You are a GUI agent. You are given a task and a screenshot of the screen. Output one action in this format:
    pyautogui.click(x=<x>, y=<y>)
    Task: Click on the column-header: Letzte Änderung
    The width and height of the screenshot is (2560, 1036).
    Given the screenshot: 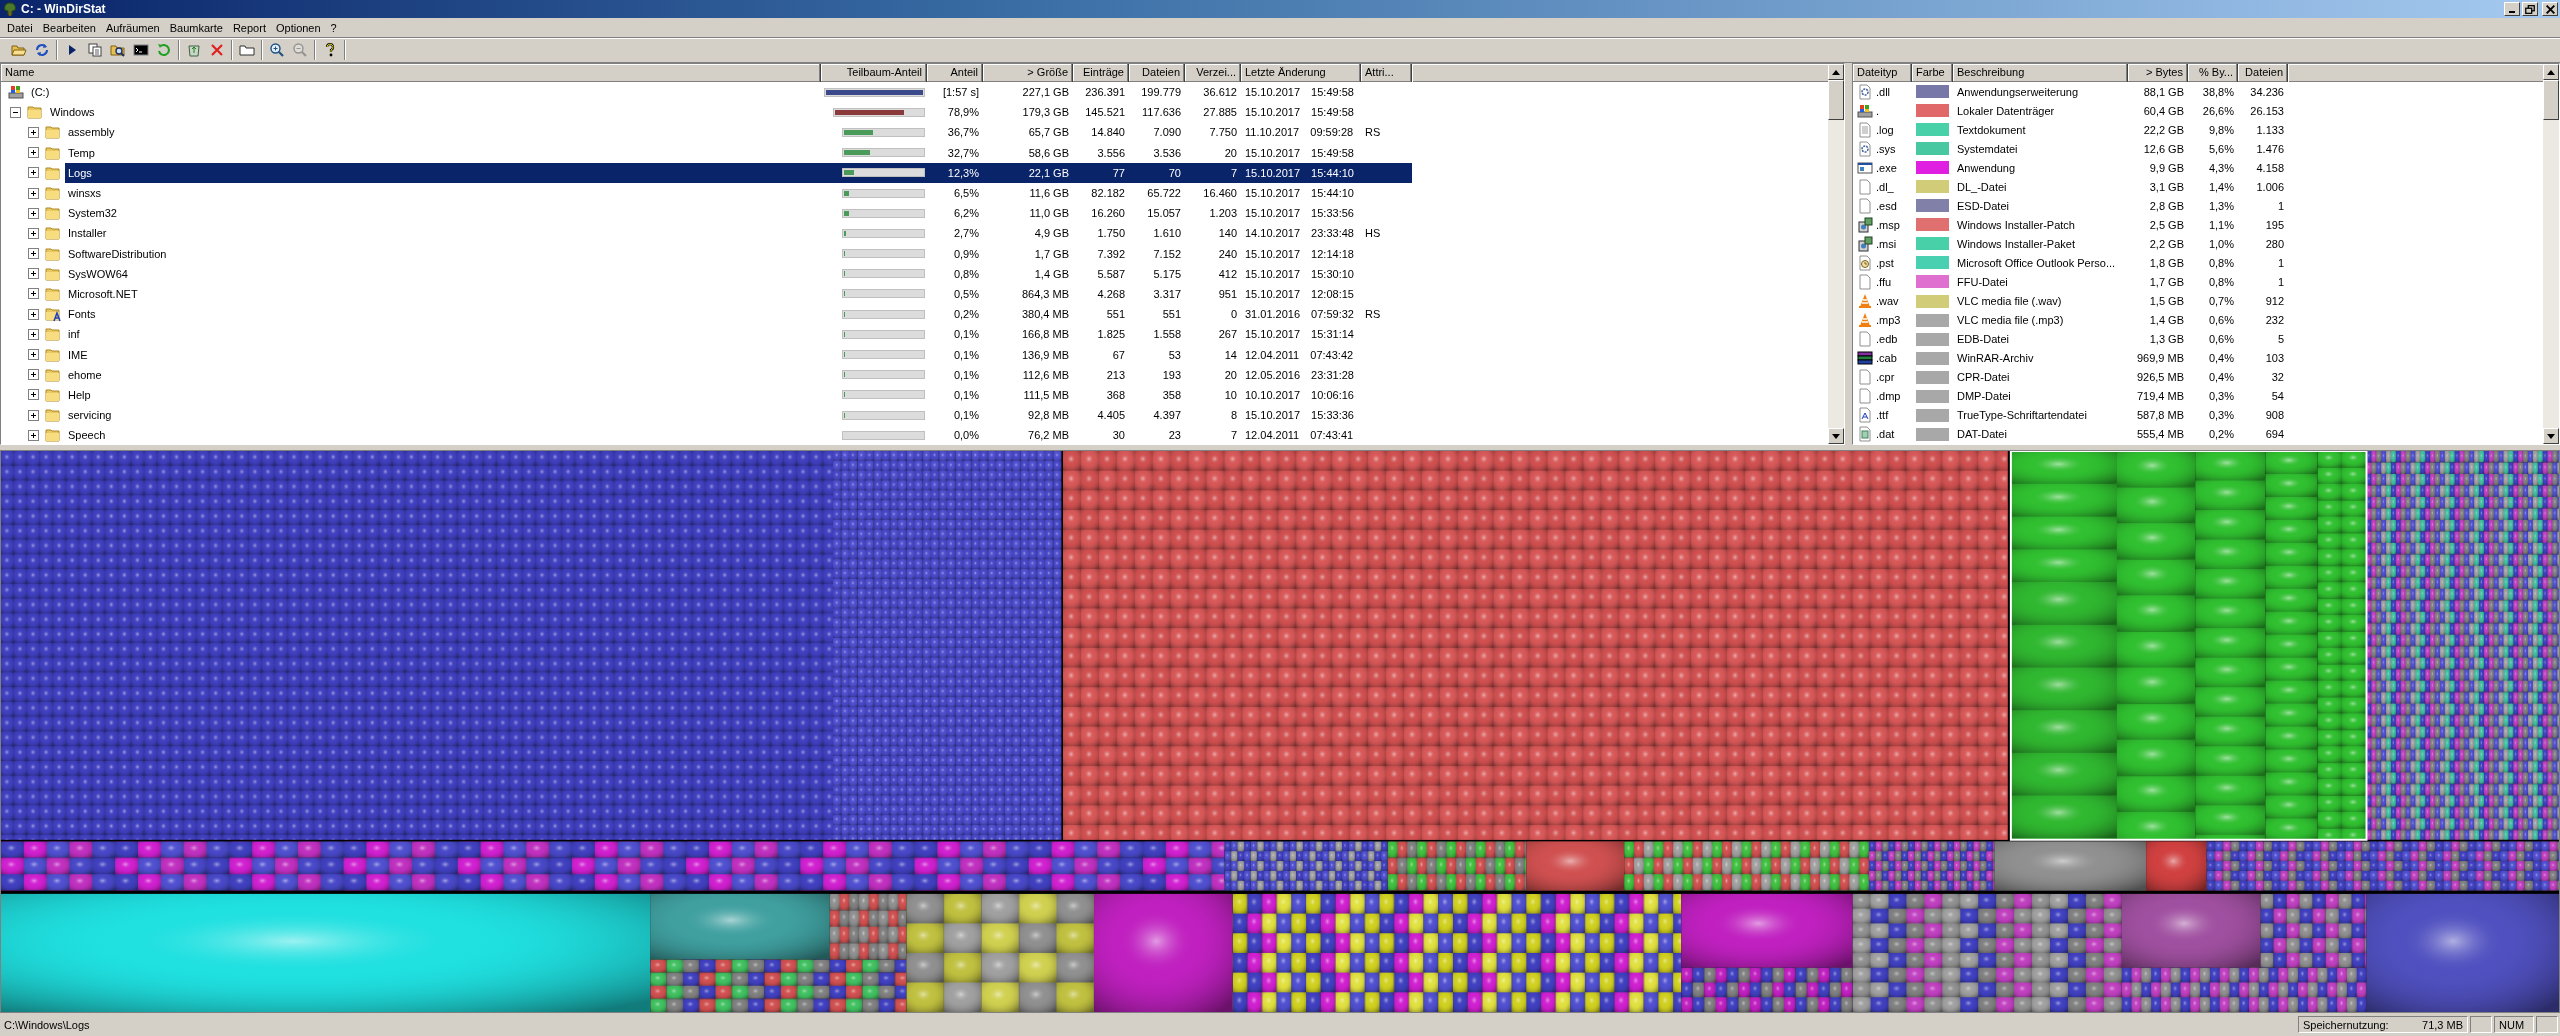 What is the action you would take?
    pyautogui.click(x=1301, y=73)
    